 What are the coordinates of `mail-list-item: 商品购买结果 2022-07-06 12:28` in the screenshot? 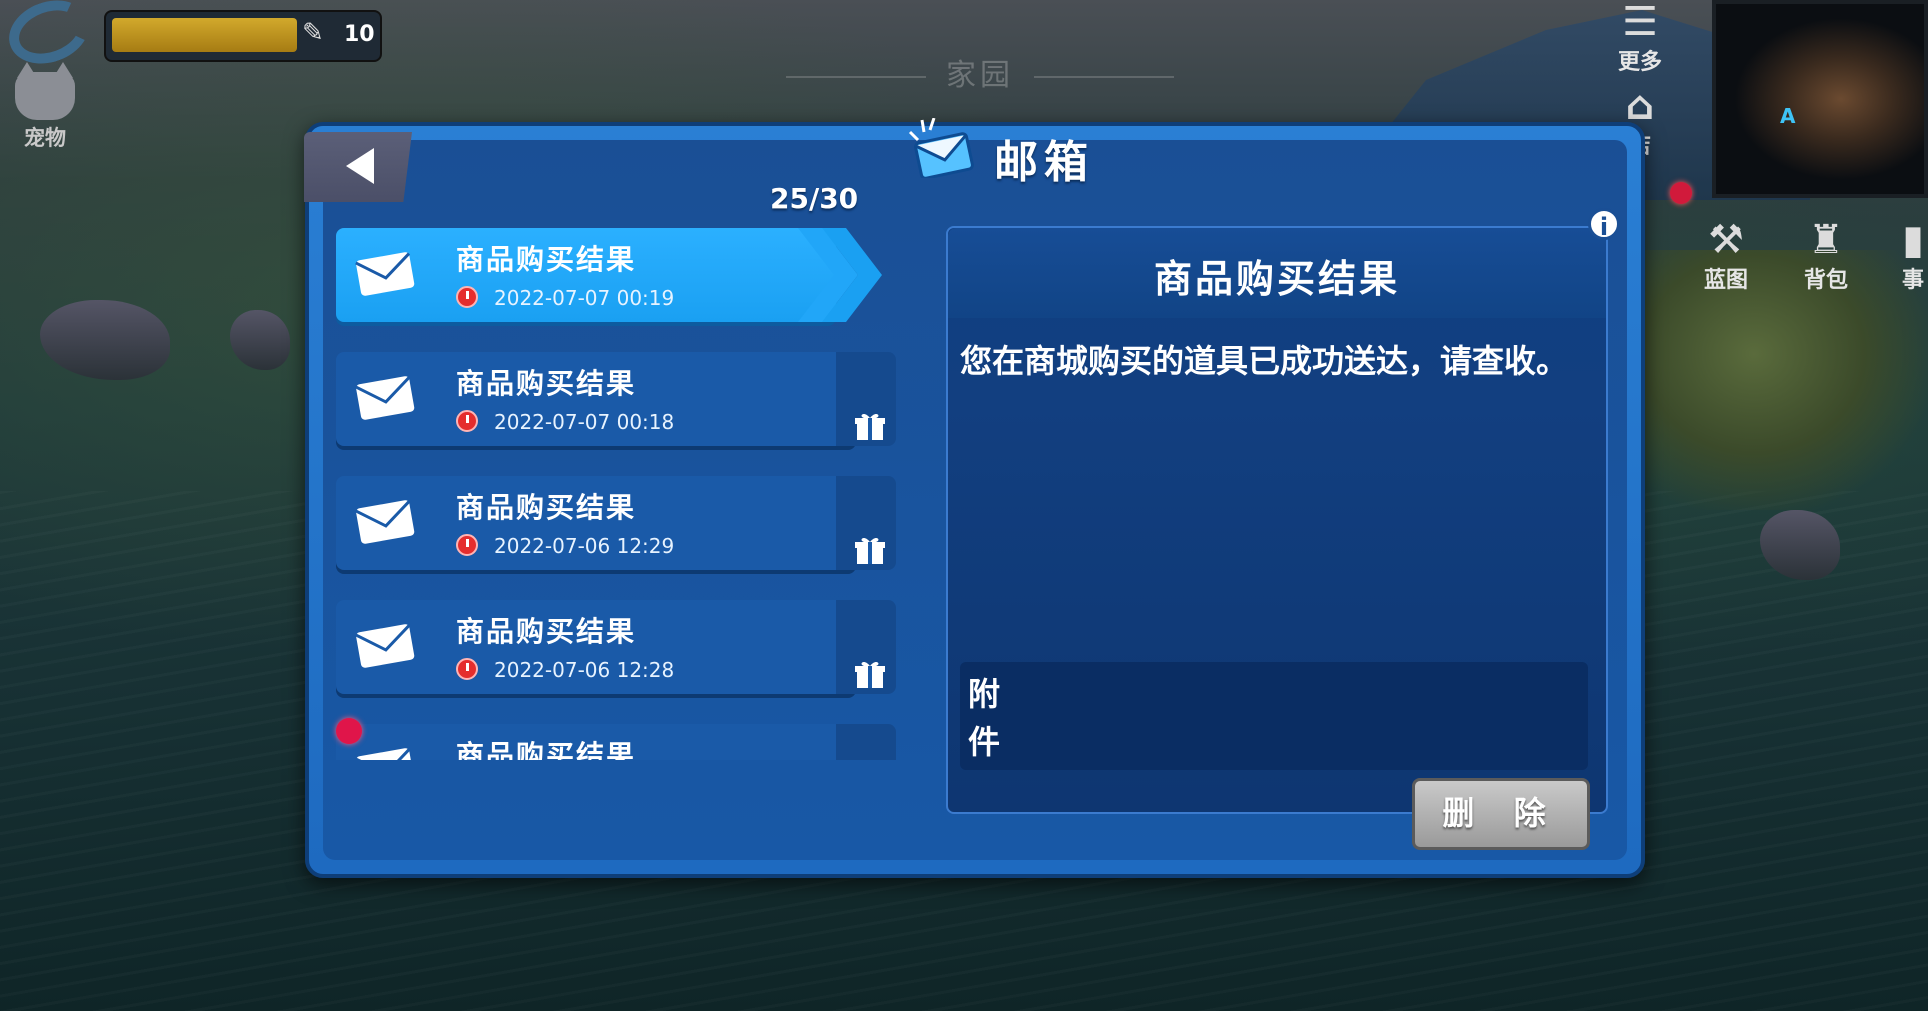 It's located at (616, 649).